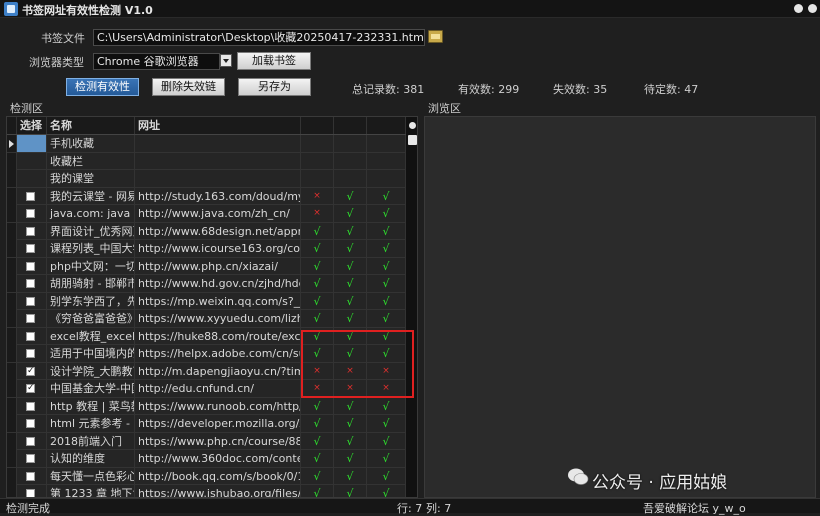 The height and width of the screenshot is (516, 820). What do you see at coordinates (102, 87) in the screenshot?
I see `check-validity-button: 检测有效性` at bounding box center [102, 87].